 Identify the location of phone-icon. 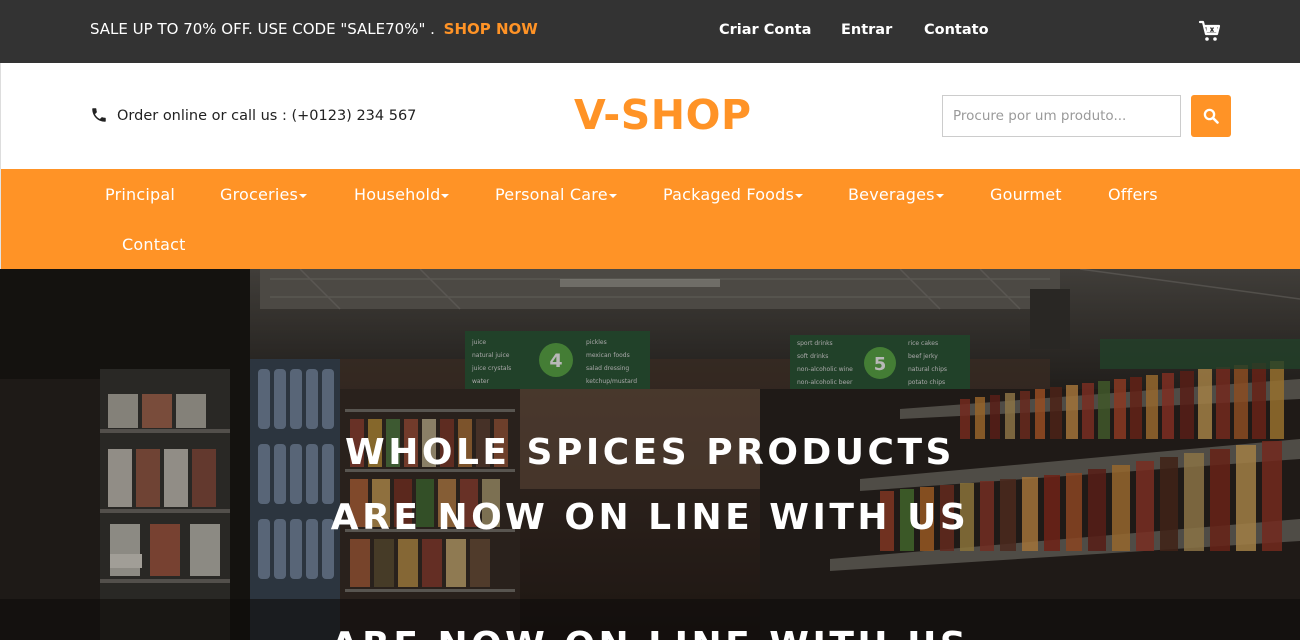
(99, 115).